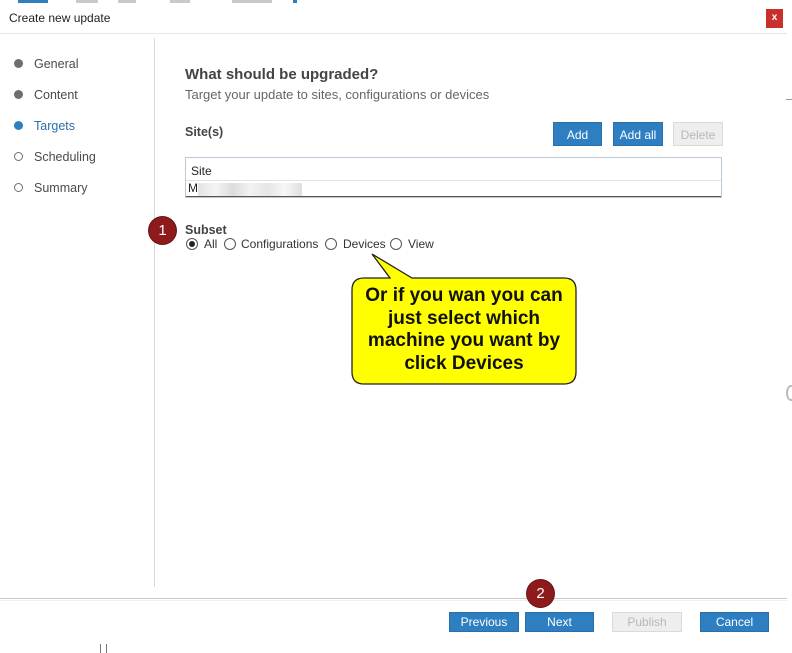 The image size is (792, 653). I want to click on header-divider, so click(453, 180).